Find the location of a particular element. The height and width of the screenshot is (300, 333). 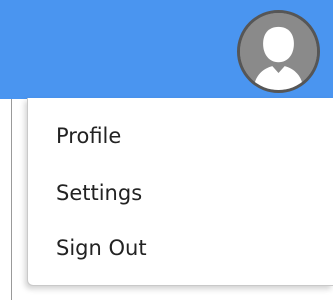

menu-item-profile: Profile is located at coordinates (88, 136).